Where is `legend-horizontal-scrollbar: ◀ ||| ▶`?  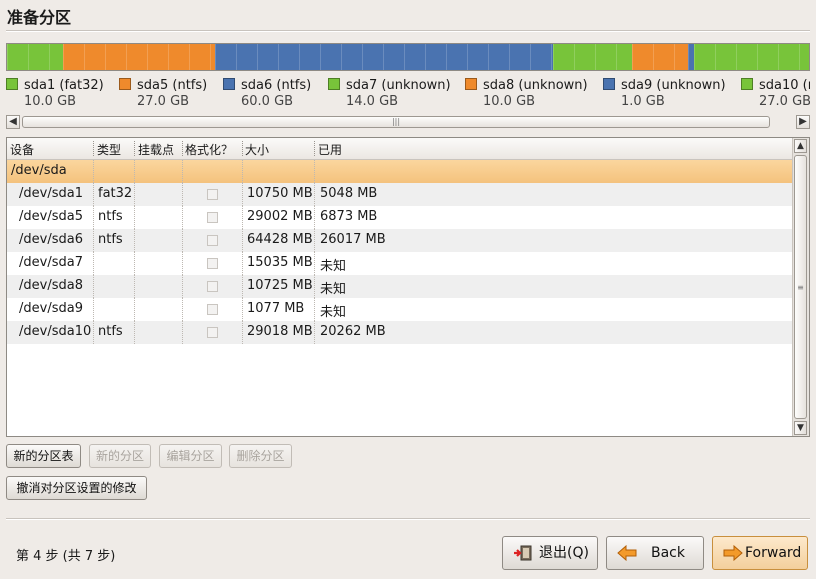 legend-horizontal-scrollbar: ◀ ||| ▶ is located at coordinates (408, 122).